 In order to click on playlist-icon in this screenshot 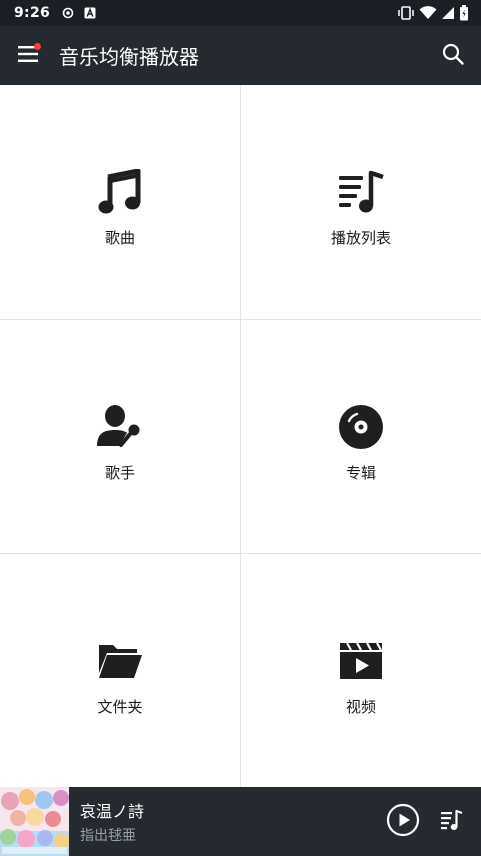, I will do `click(361, 192)`.